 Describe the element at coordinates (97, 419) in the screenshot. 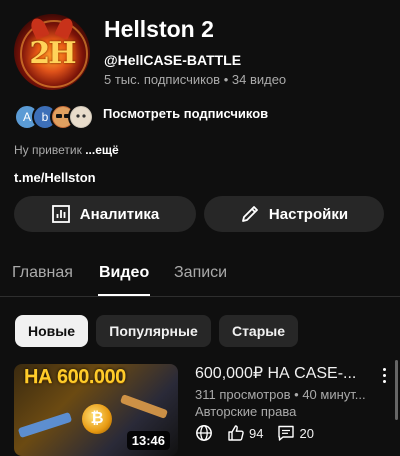

I see `bitcoin-coin-icon: ₿` at that location.